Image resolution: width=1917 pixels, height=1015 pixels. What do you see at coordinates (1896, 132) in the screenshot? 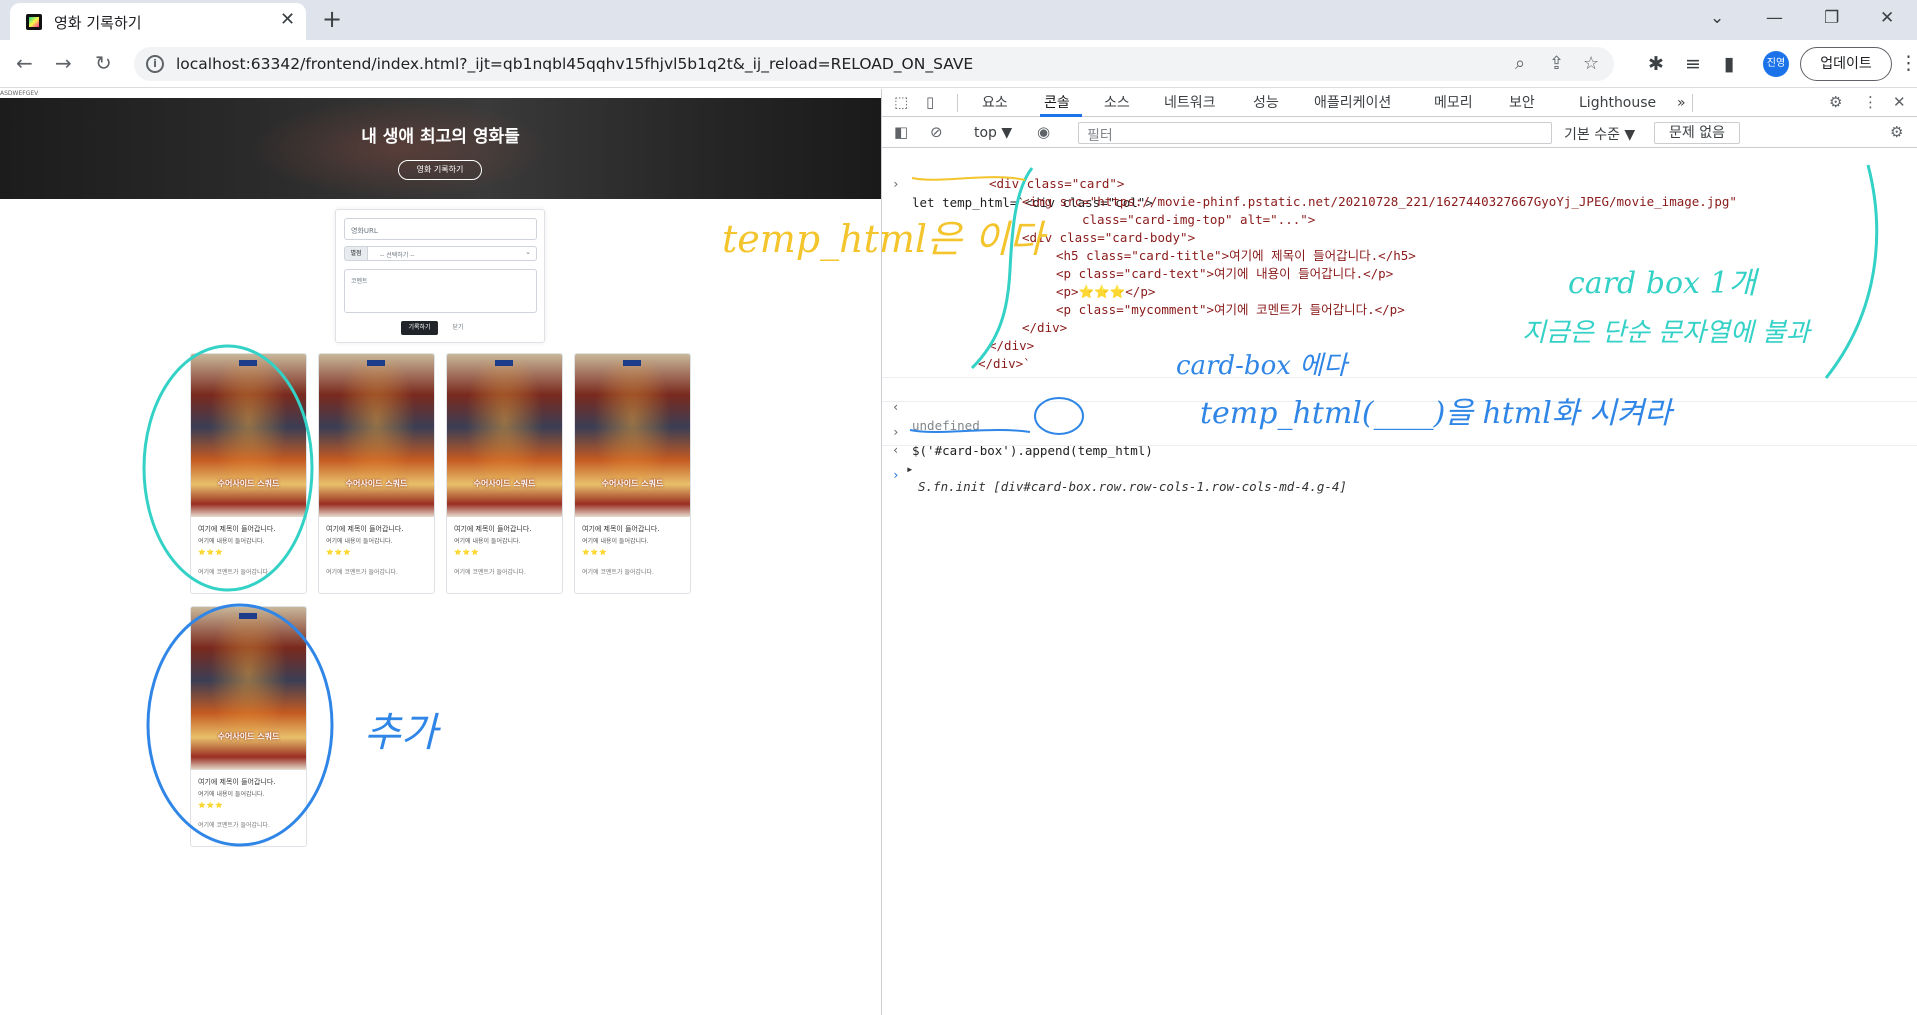
I see `console-settings-gear-icon: ⚙` at bounding box center [1896, 132].